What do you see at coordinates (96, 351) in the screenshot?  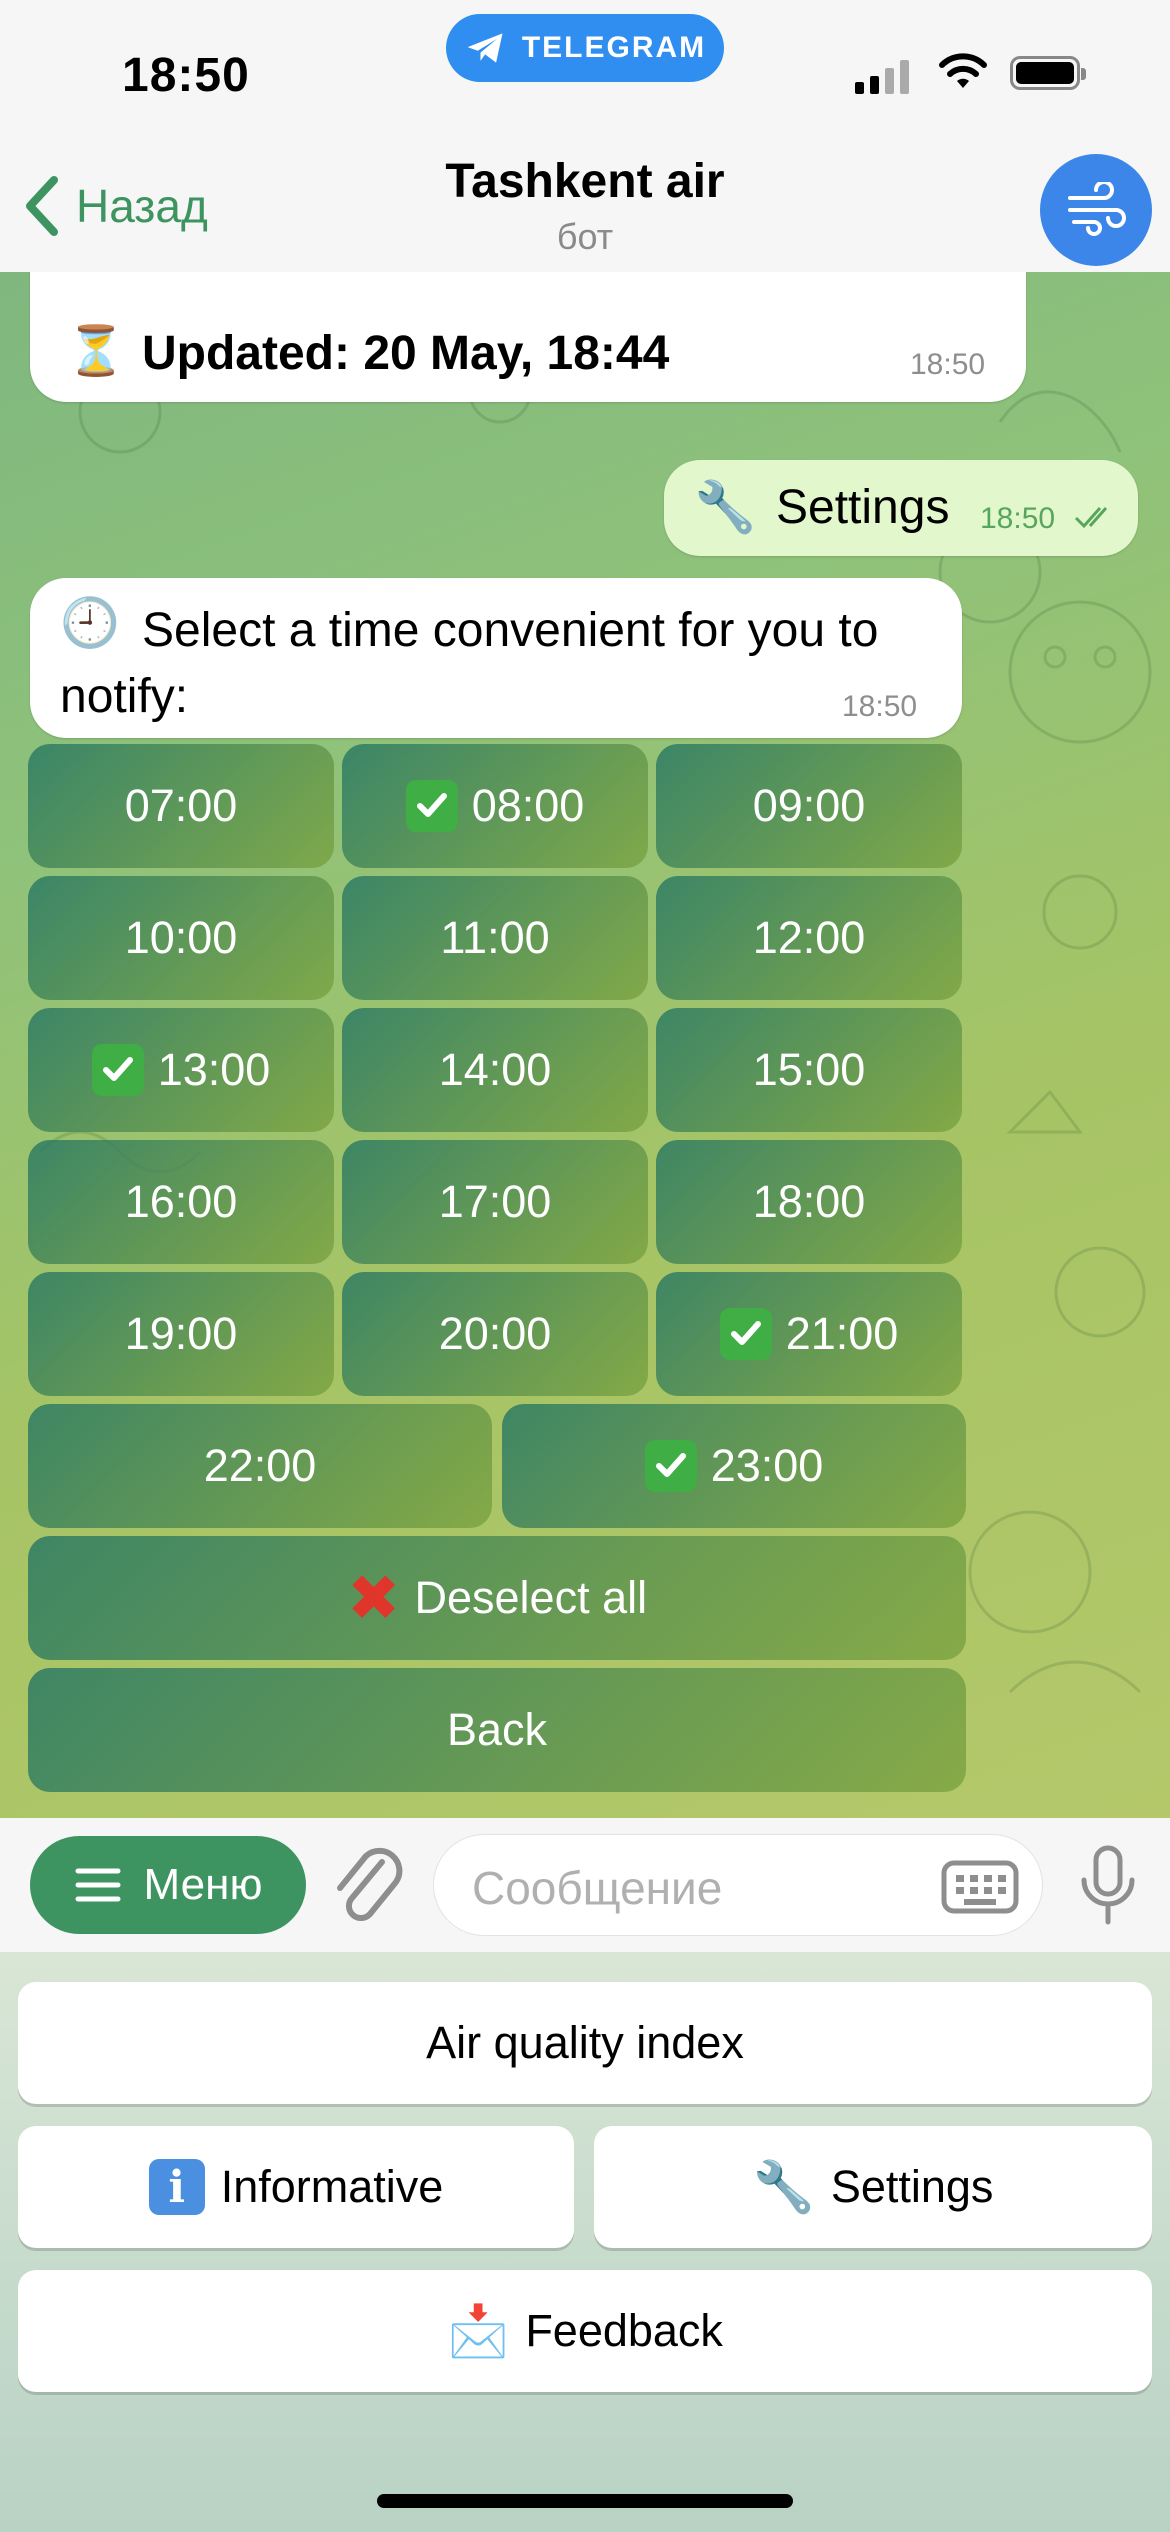 I see `hourglass-icon: ⏳` at bounding box center [96, 351].